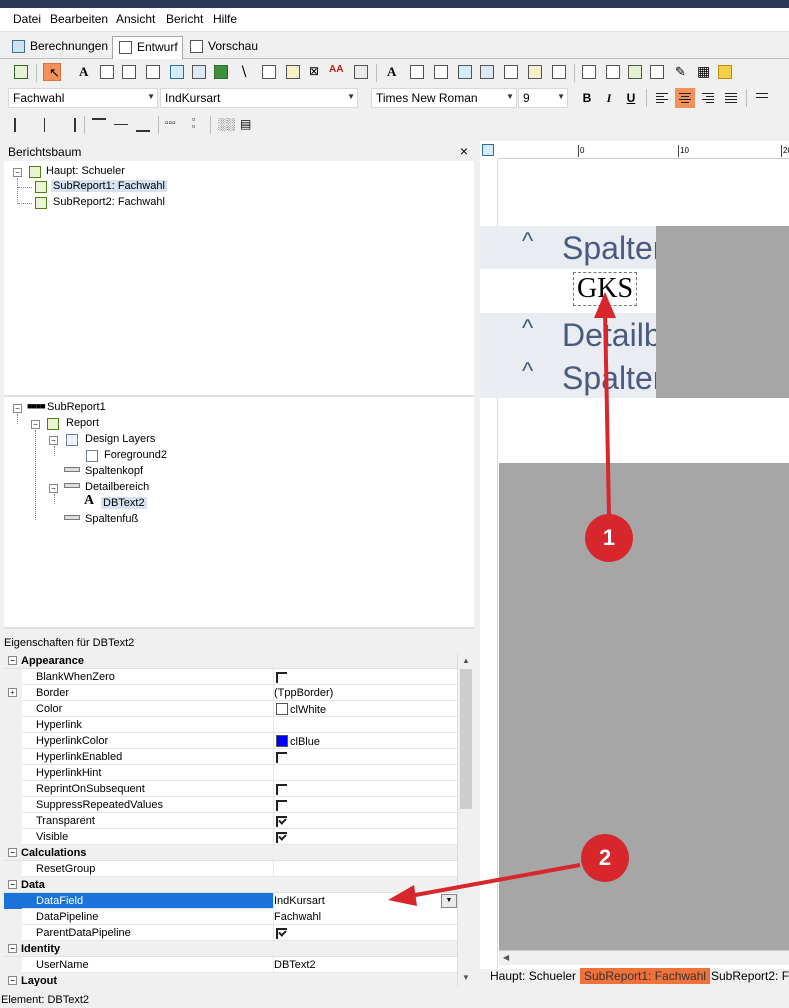  I want to click on callout-badge-1: 1, so click(609, 538).